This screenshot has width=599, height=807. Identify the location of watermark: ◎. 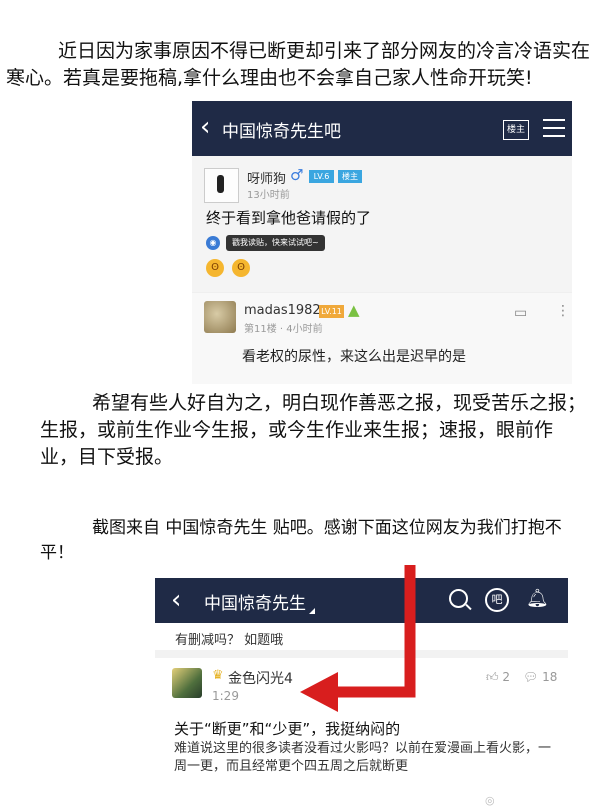
(490, 800).